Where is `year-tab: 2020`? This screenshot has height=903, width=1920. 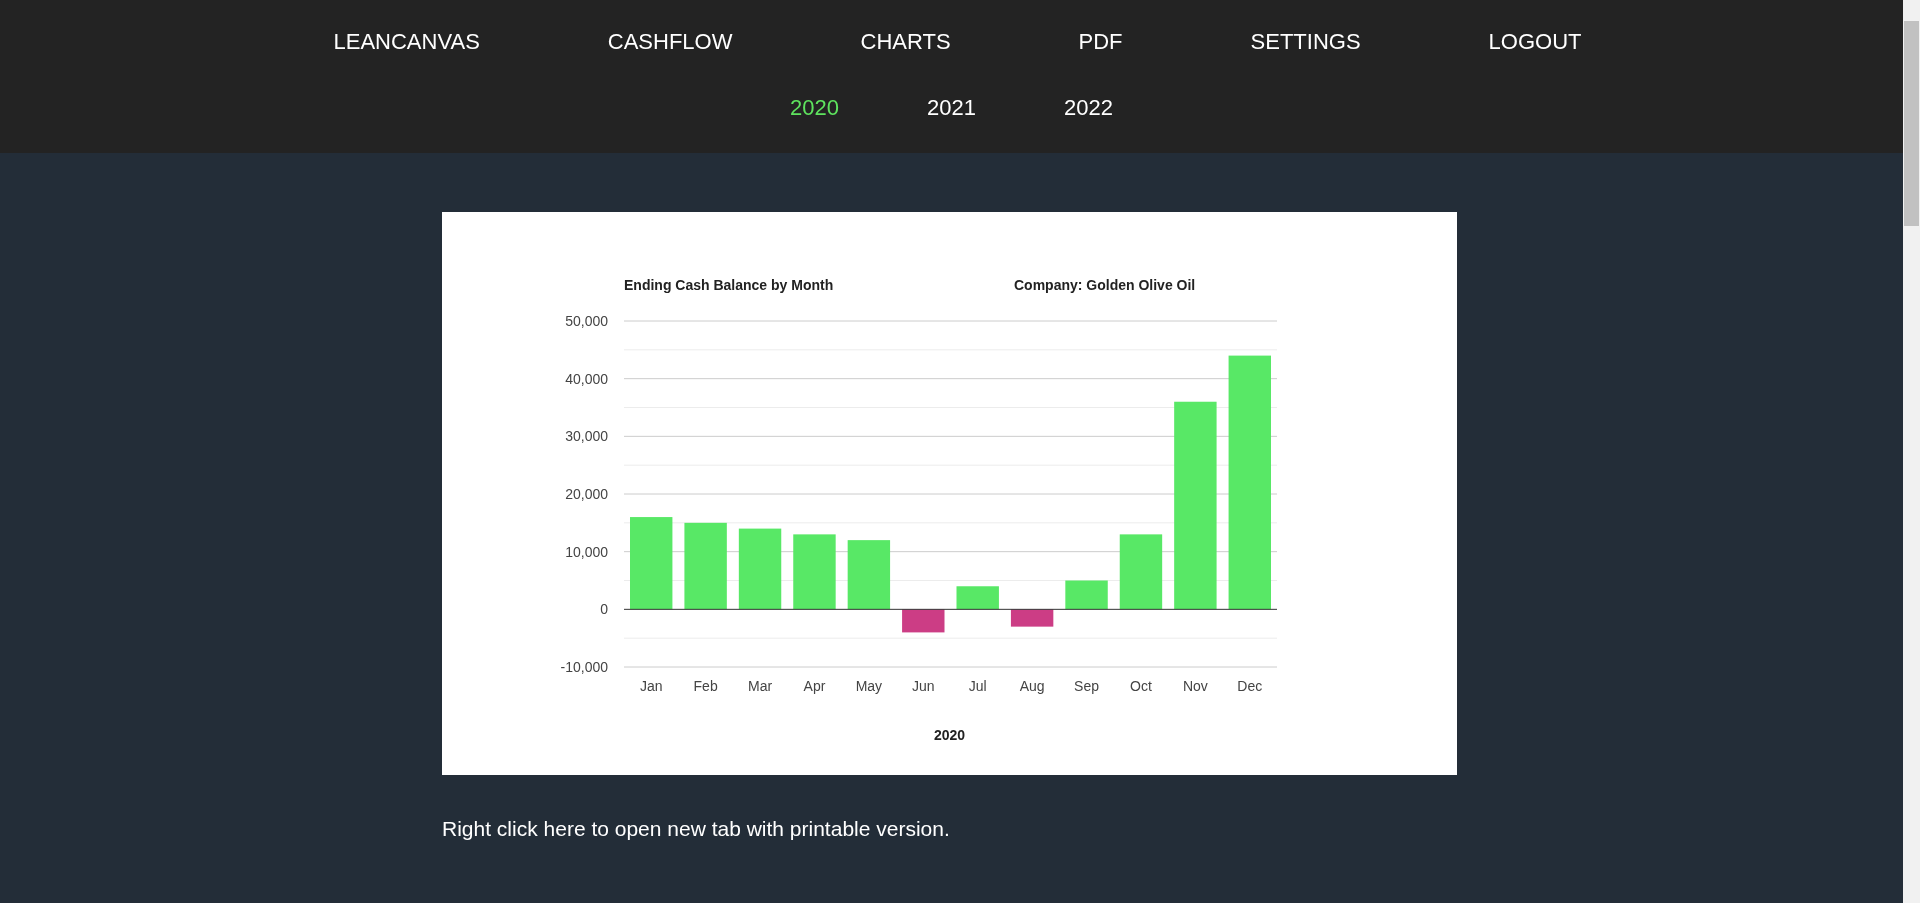
year-tab: 2020 is located at coordinates (814, 108).